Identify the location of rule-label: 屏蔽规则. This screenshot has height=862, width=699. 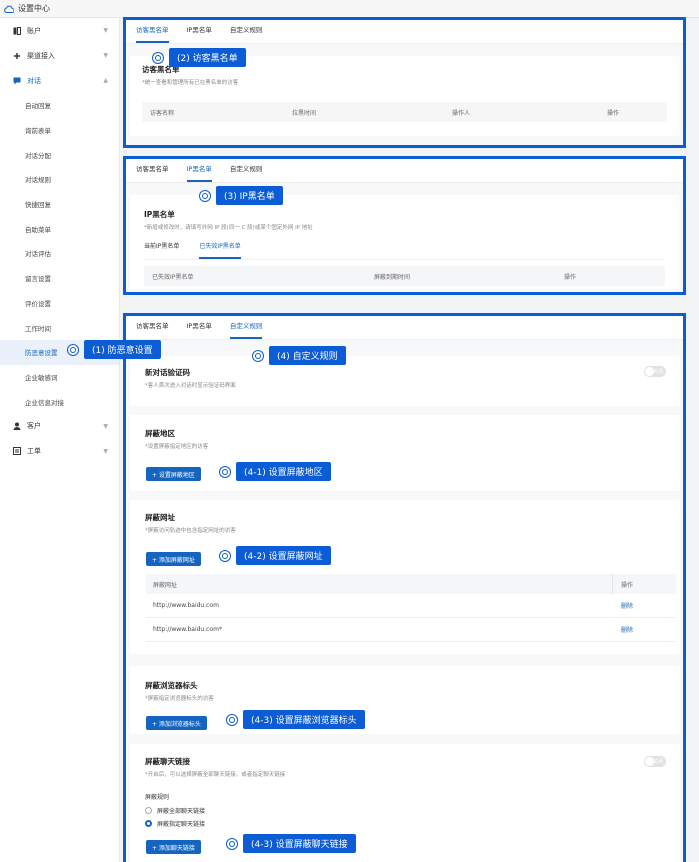
(157, 797).